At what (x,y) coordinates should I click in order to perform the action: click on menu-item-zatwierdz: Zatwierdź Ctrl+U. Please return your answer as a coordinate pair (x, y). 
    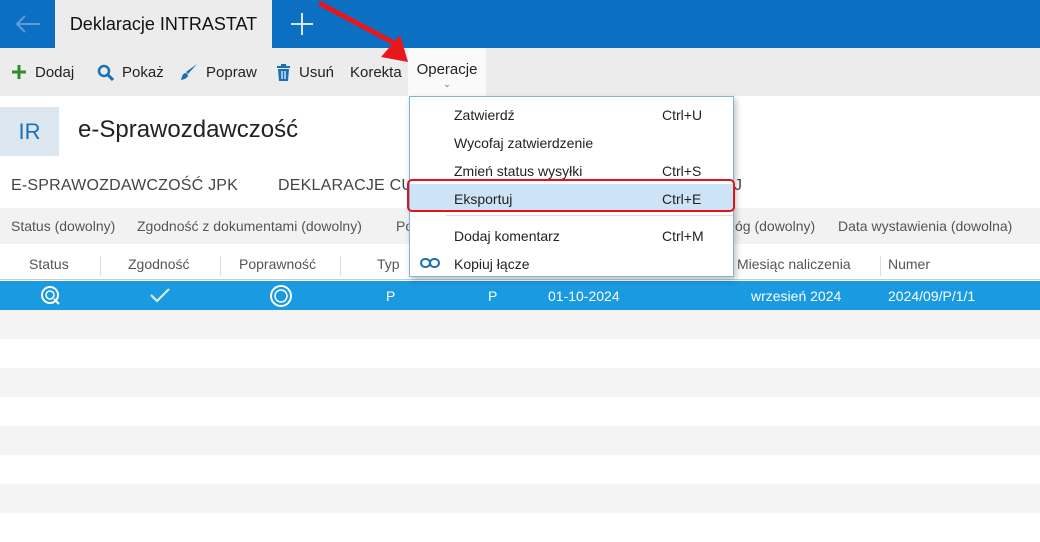
    Looking at the image, I should click on (571, 114).